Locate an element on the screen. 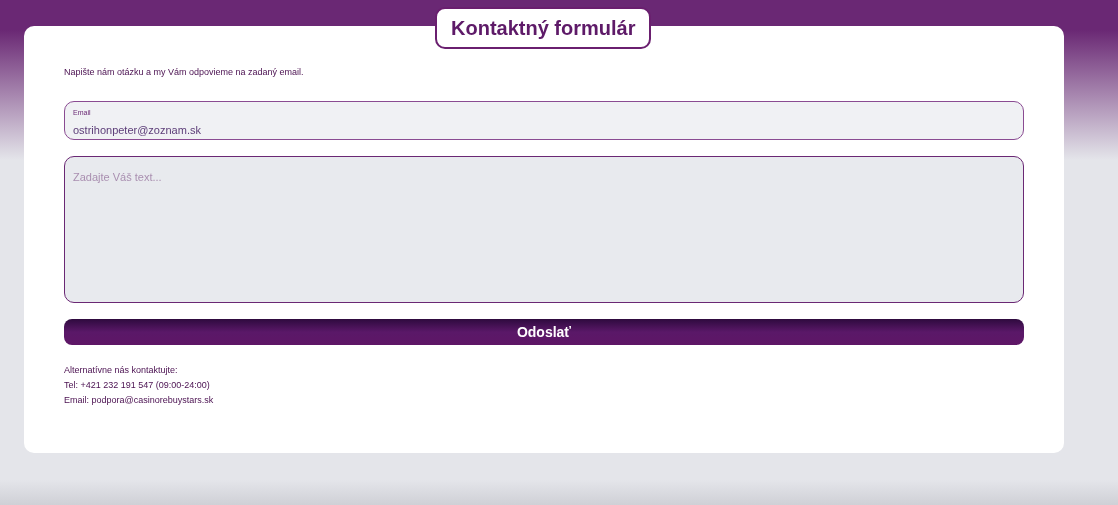 The width and height of the screenshot is (1118, 505). contact-text: Email: podpora@casinorebuystars.sk is located at coordinates (139, 400).